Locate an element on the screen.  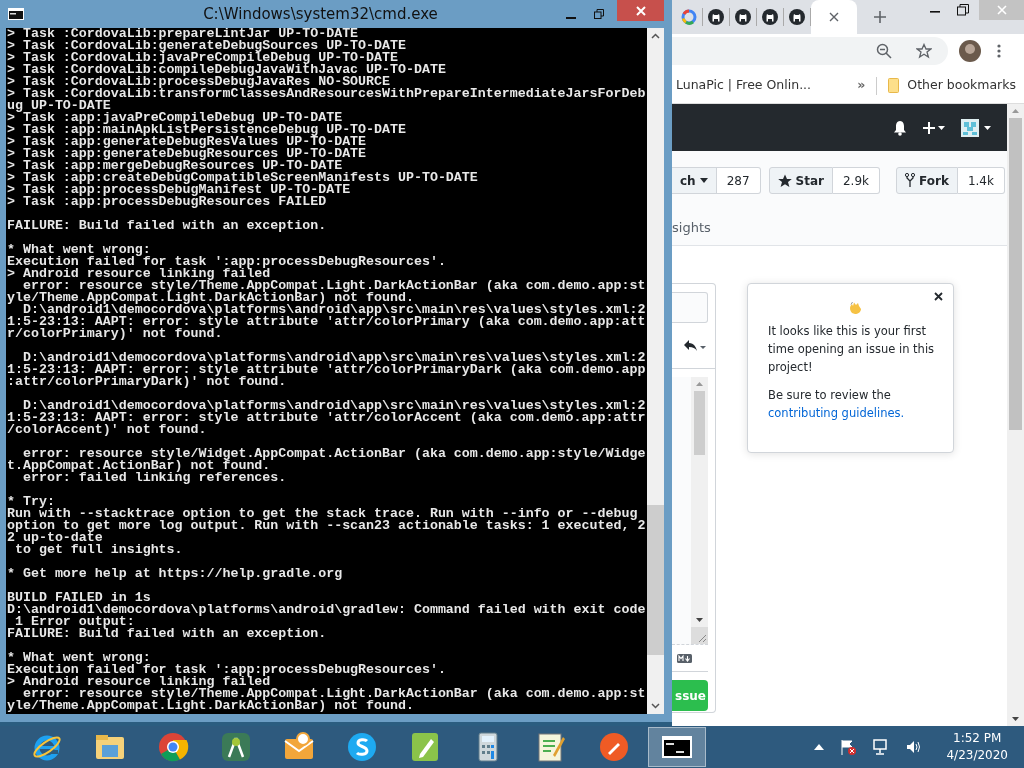
plus-caret-icon is located at coordinates (934, 127).